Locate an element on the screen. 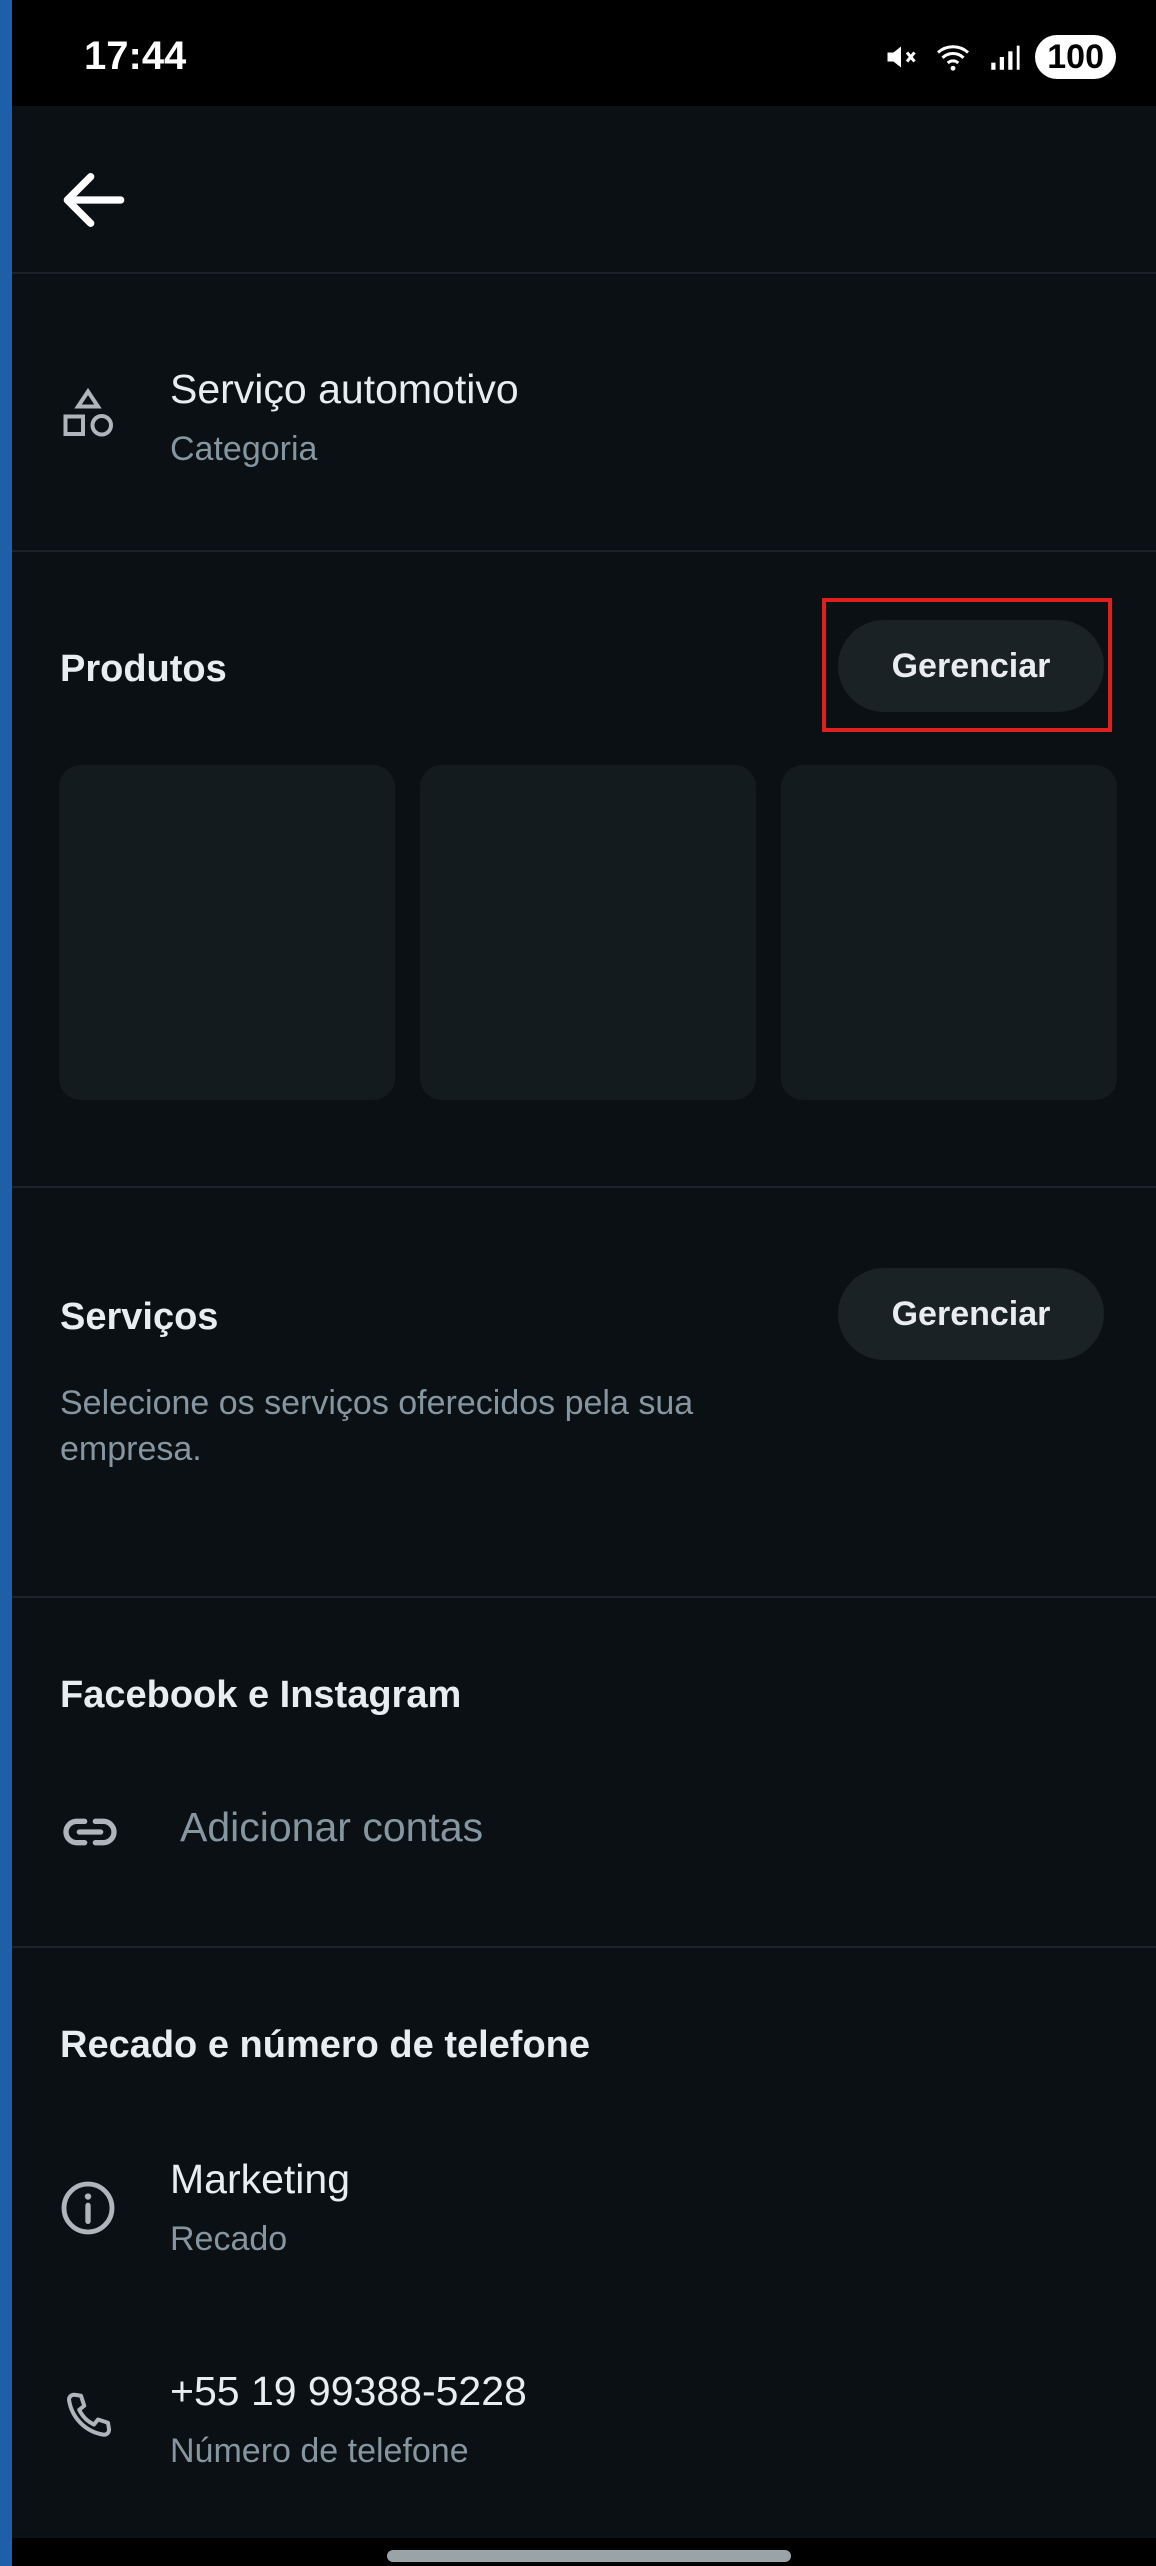  home-gesture-handle is located at coordinates (589, 2556).